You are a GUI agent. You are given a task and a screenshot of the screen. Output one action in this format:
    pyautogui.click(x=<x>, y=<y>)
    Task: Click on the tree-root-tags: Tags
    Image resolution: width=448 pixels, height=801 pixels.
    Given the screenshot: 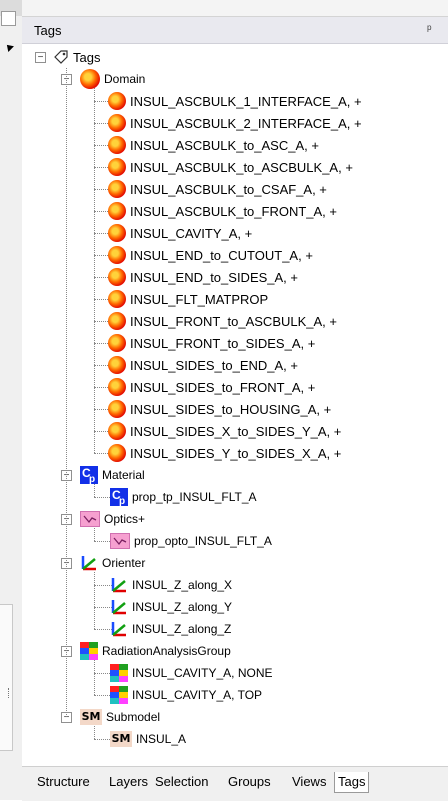 What is the action you would take?
    pyautogui.click(x=76, y=57)
    